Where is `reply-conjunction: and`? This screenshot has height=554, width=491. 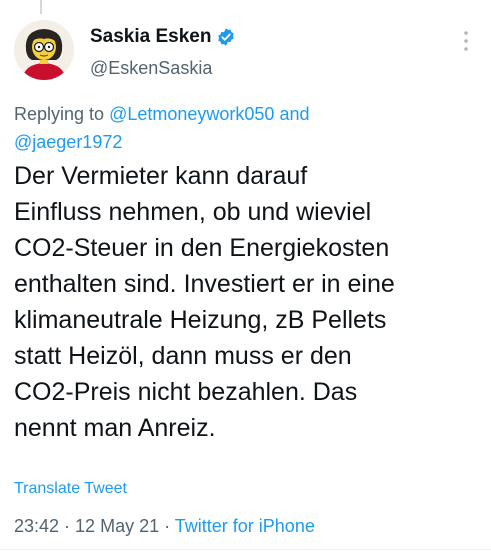
reply-conjunction: and is located at coordinates (294, 114).